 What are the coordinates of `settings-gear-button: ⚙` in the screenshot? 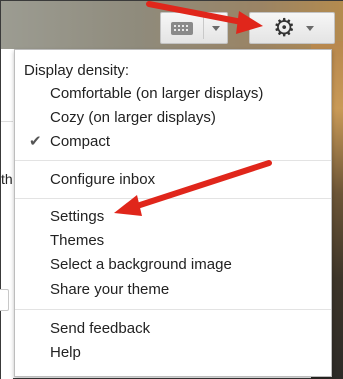 It's located at (292, 28).